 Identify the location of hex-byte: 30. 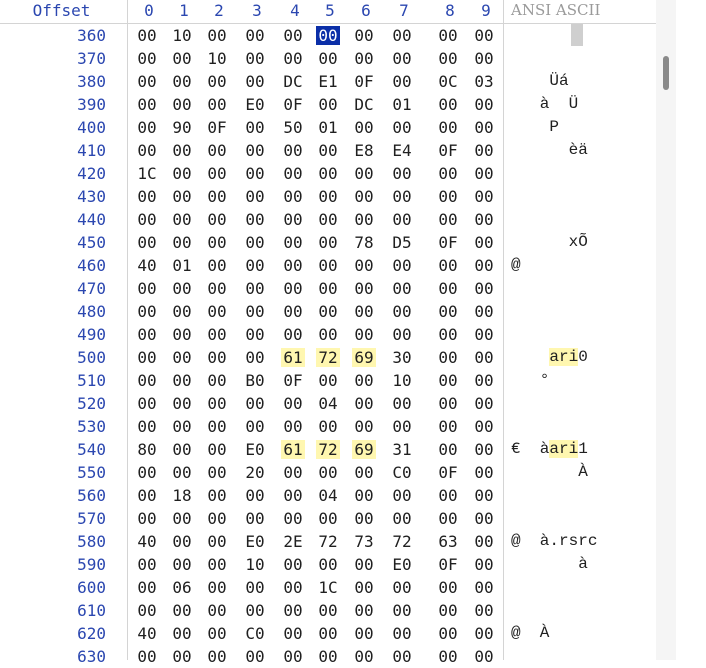
(402, 357).